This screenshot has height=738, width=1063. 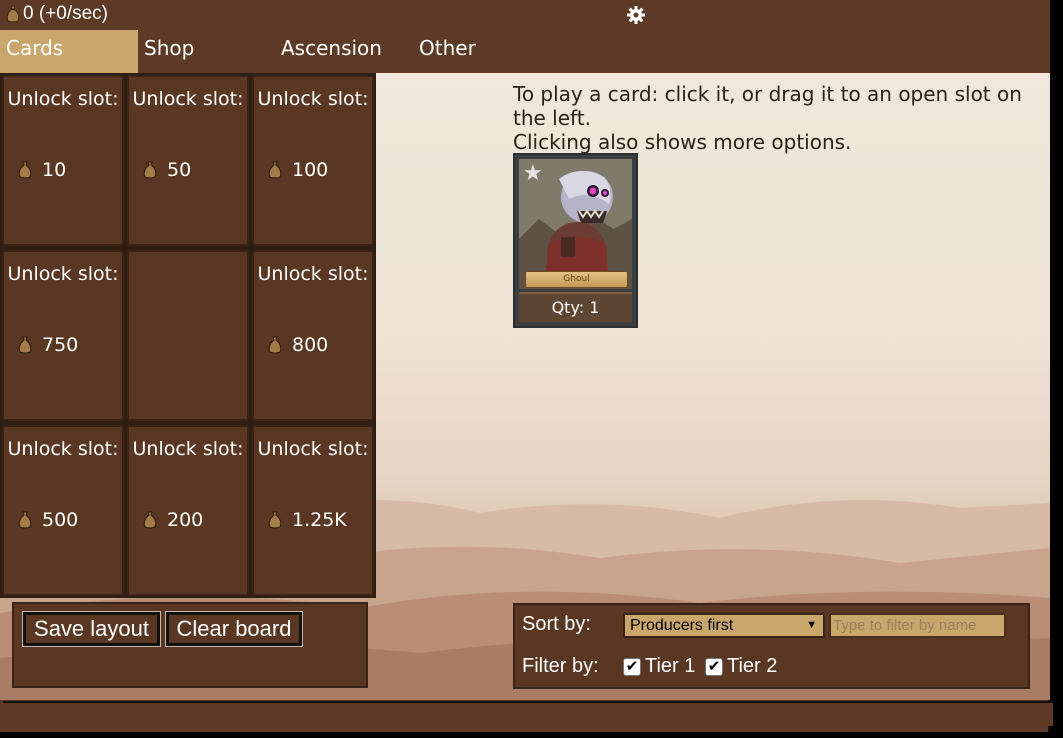 I want to click on tier-1-checkbox: ✔ Tier 1, so click(x=659, y=666).